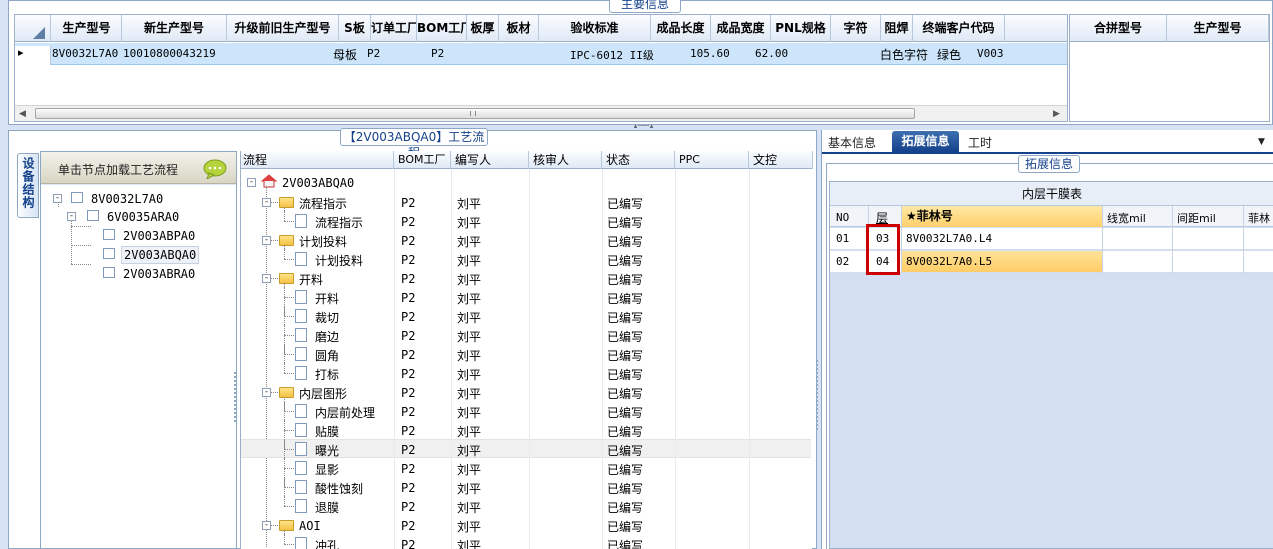 This screenshot has width=1273, height=549. I want to click on document-icon, so click(301, 221).